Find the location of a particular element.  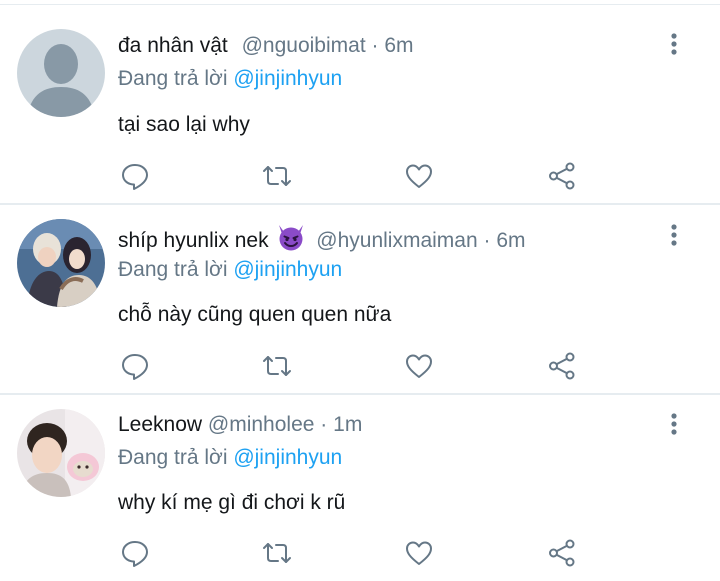

smiling-imp-emoji is located at coordinates (291, 240).